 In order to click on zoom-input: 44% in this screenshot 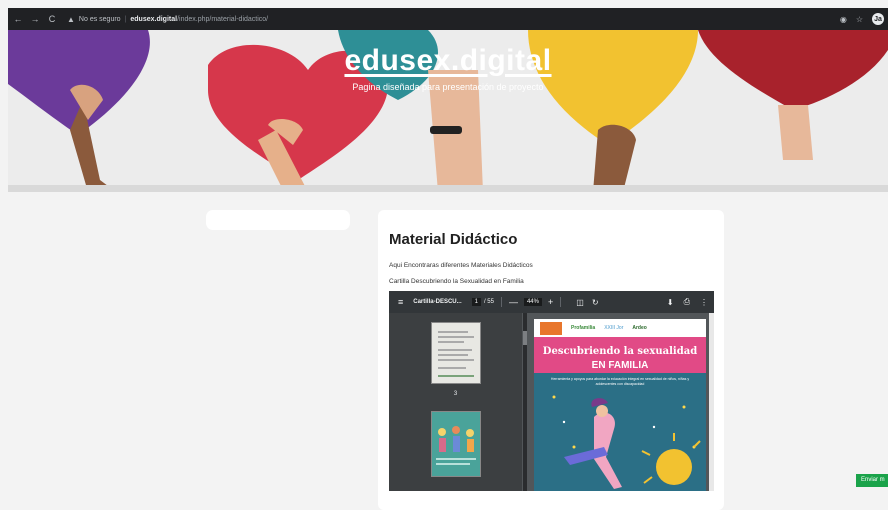, I will do `click(532, 302)`.